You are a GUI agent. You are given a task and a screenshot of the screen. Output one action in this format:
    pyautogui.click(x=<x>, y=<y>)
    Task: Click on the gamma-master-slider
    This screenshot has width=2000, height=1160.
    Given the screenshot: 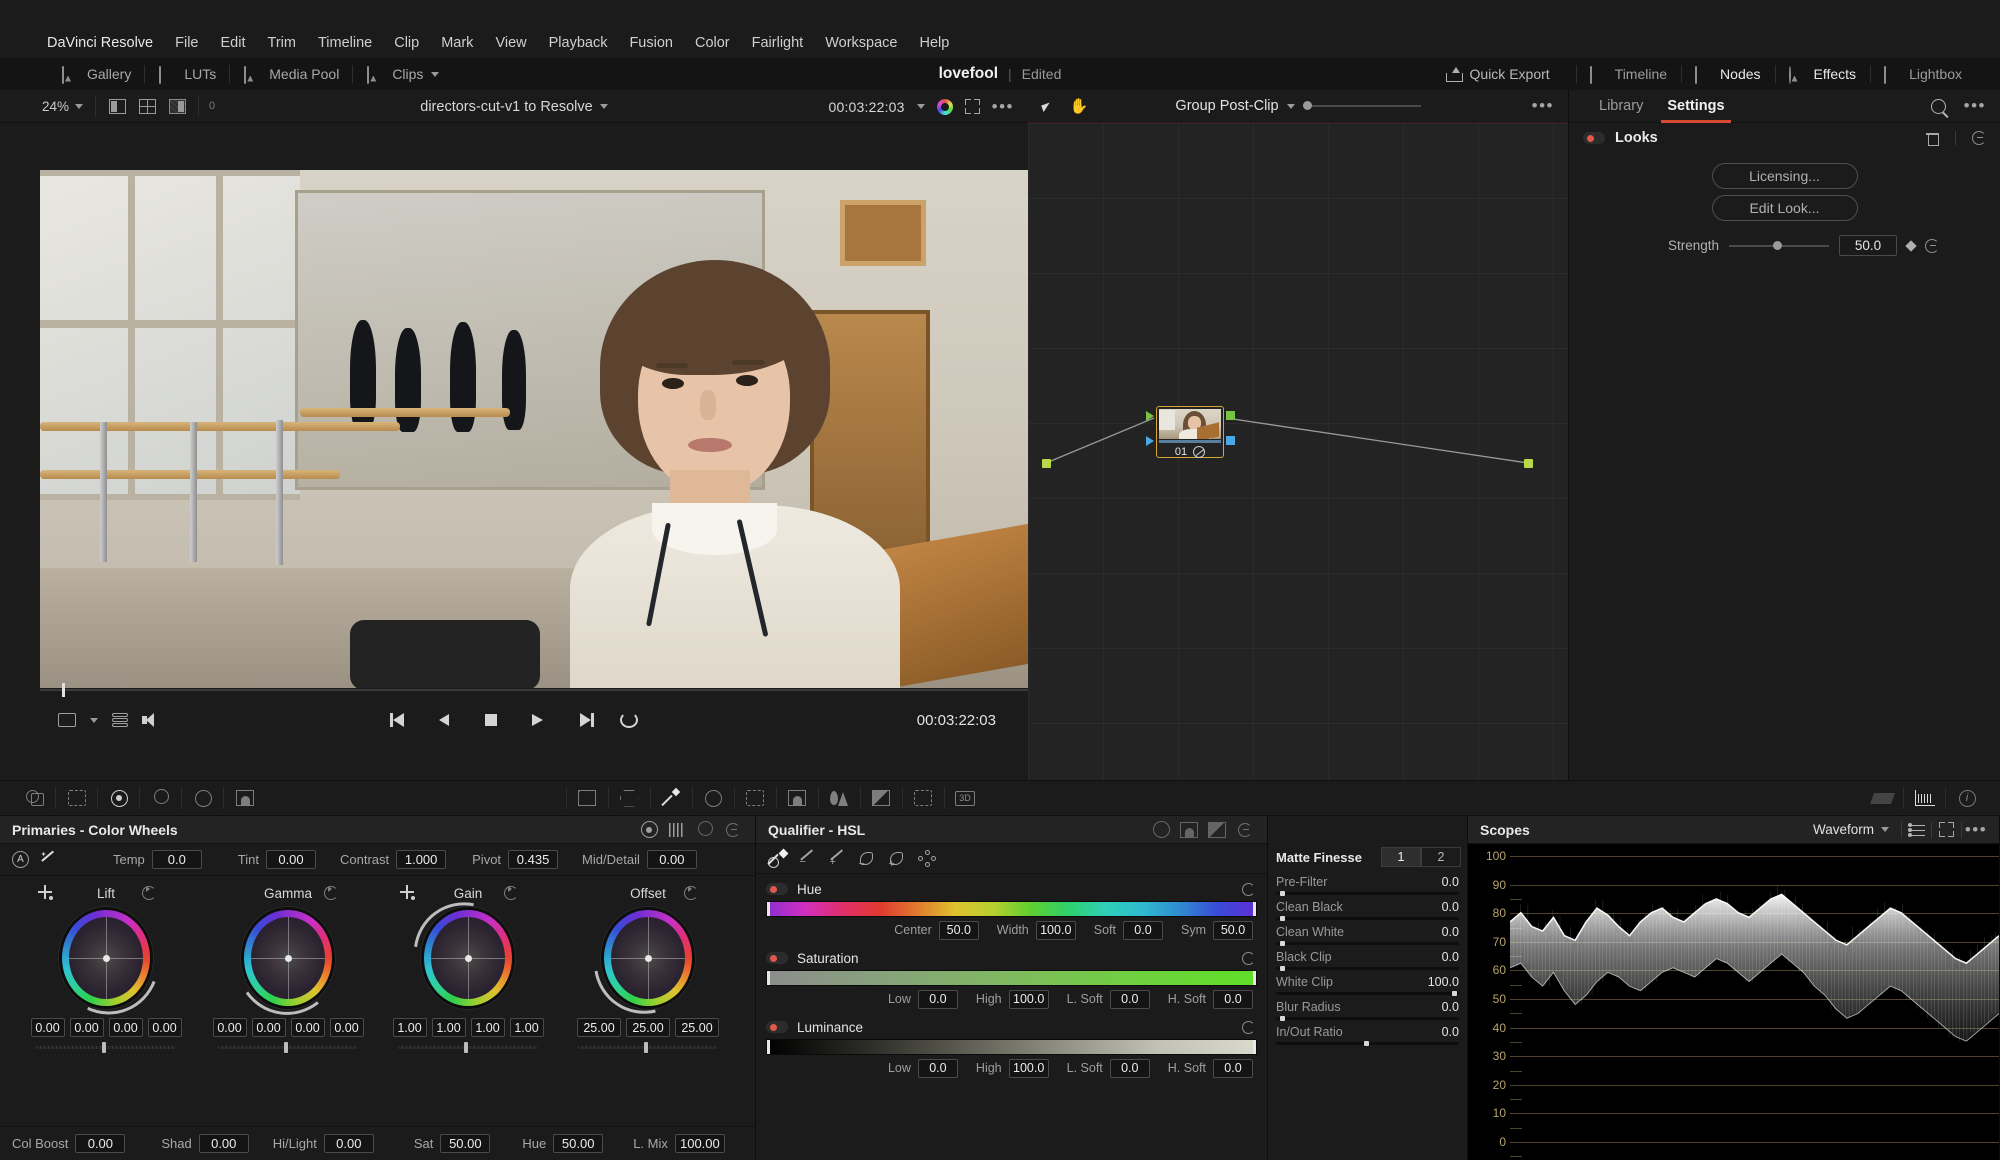 What is the action you would take?
    pyautogui.click(x=288, y=1047)
    